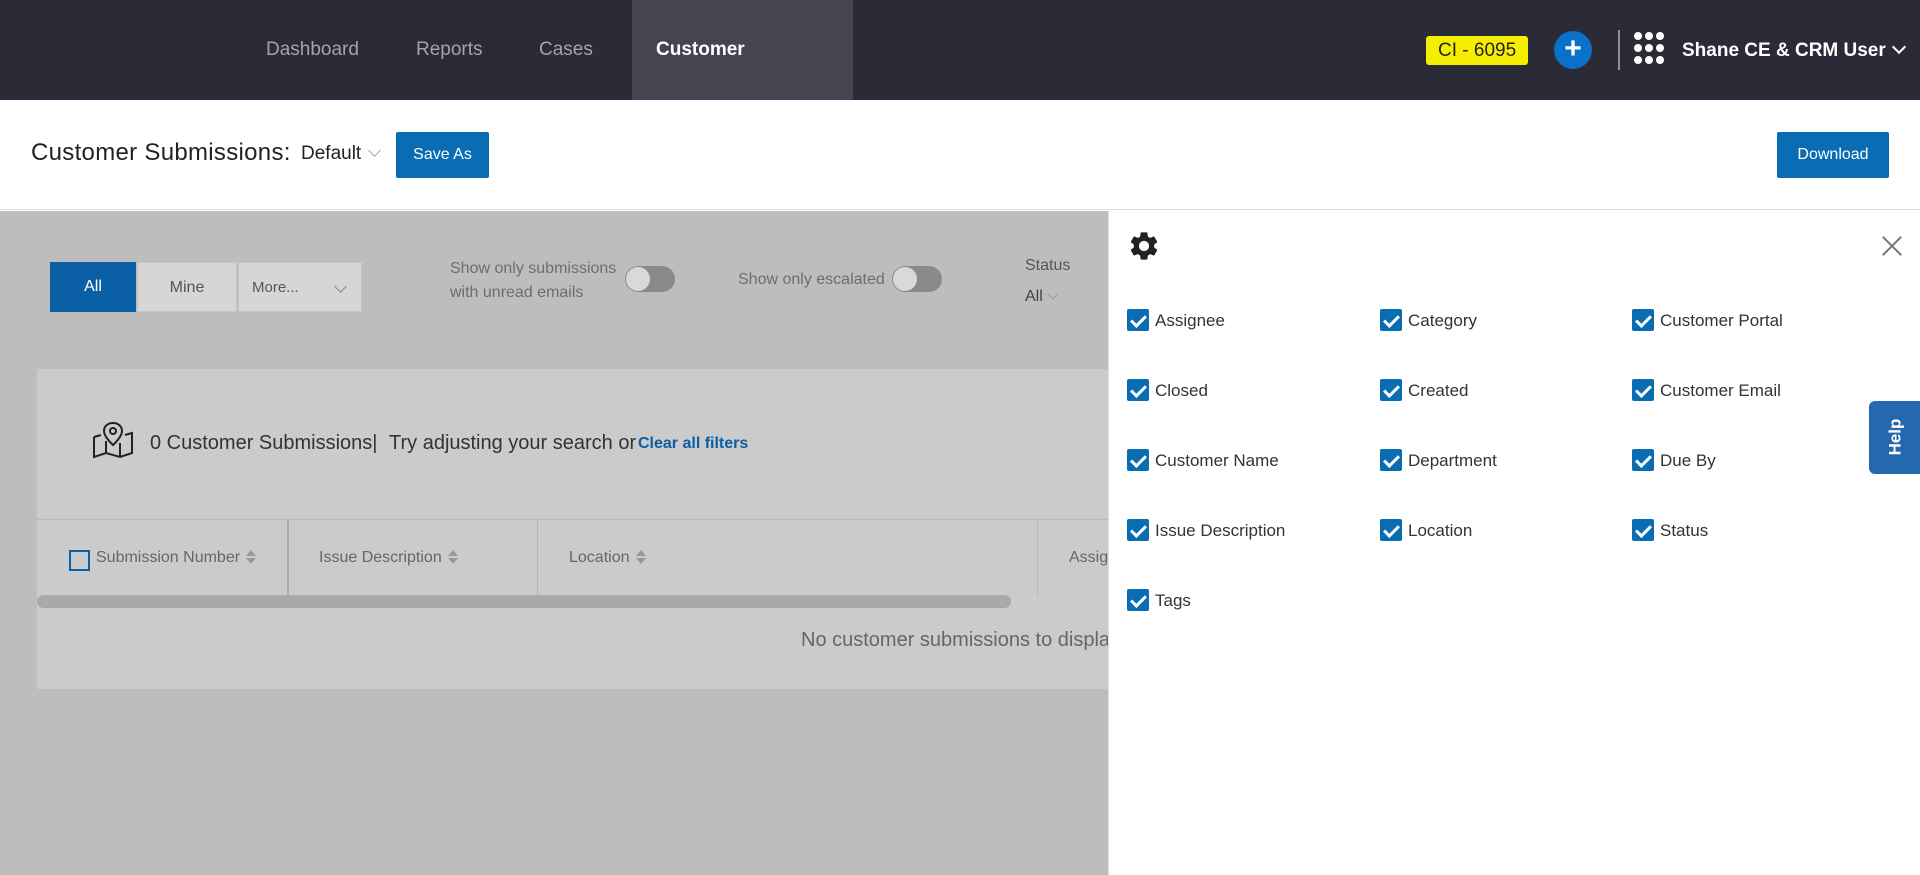 The image size is (1920, 875). I want to click on unread-emails-toggle, so click(650, 279).